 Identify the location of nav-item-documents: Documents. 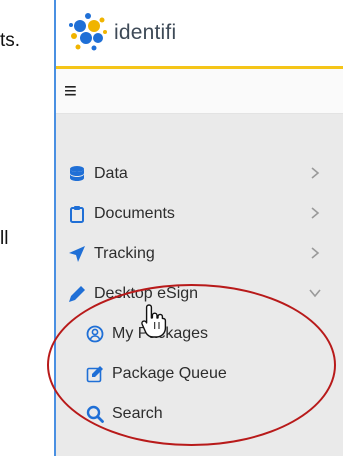
(199, 214).